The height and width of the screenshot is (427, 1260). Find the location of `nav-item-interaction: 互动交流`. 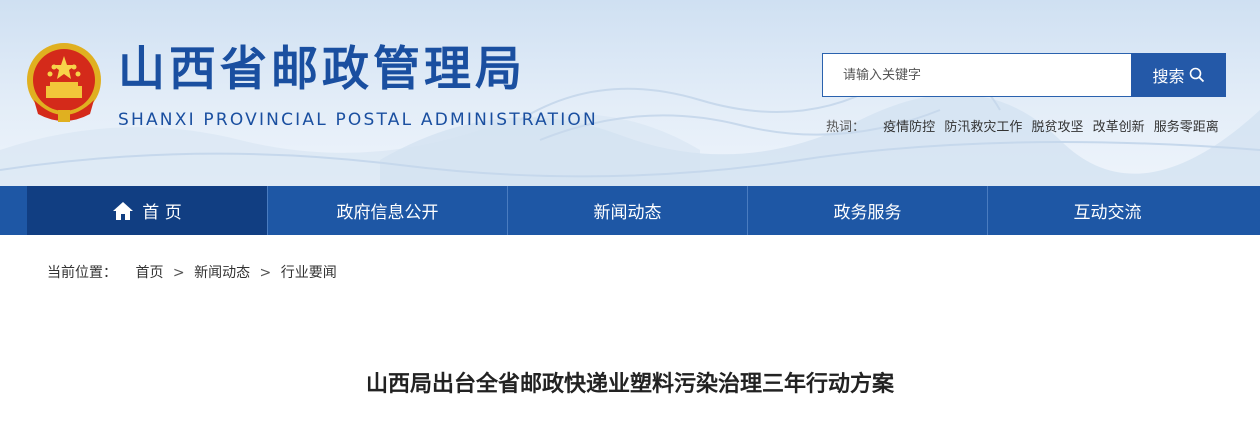

nav-item-interaction: 互动交流 is located at coordinates (1107, 210).